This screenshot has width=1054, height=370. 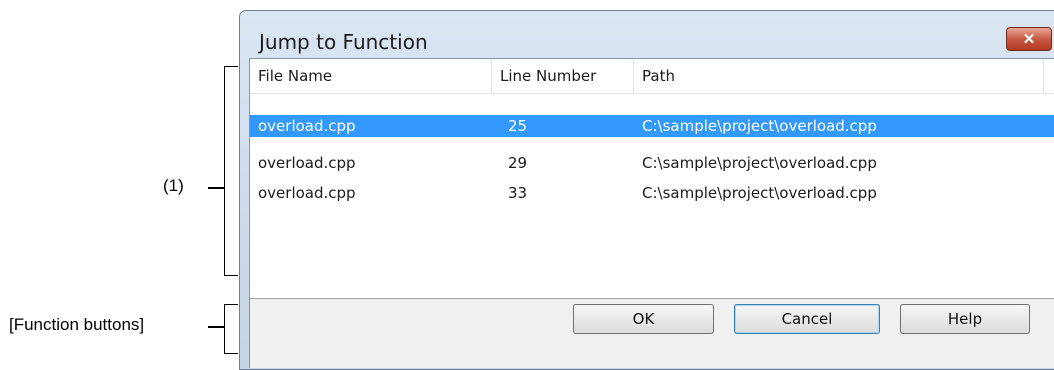 I want to click on dialog-title: Jump to Function, so click(x=343, y=42).